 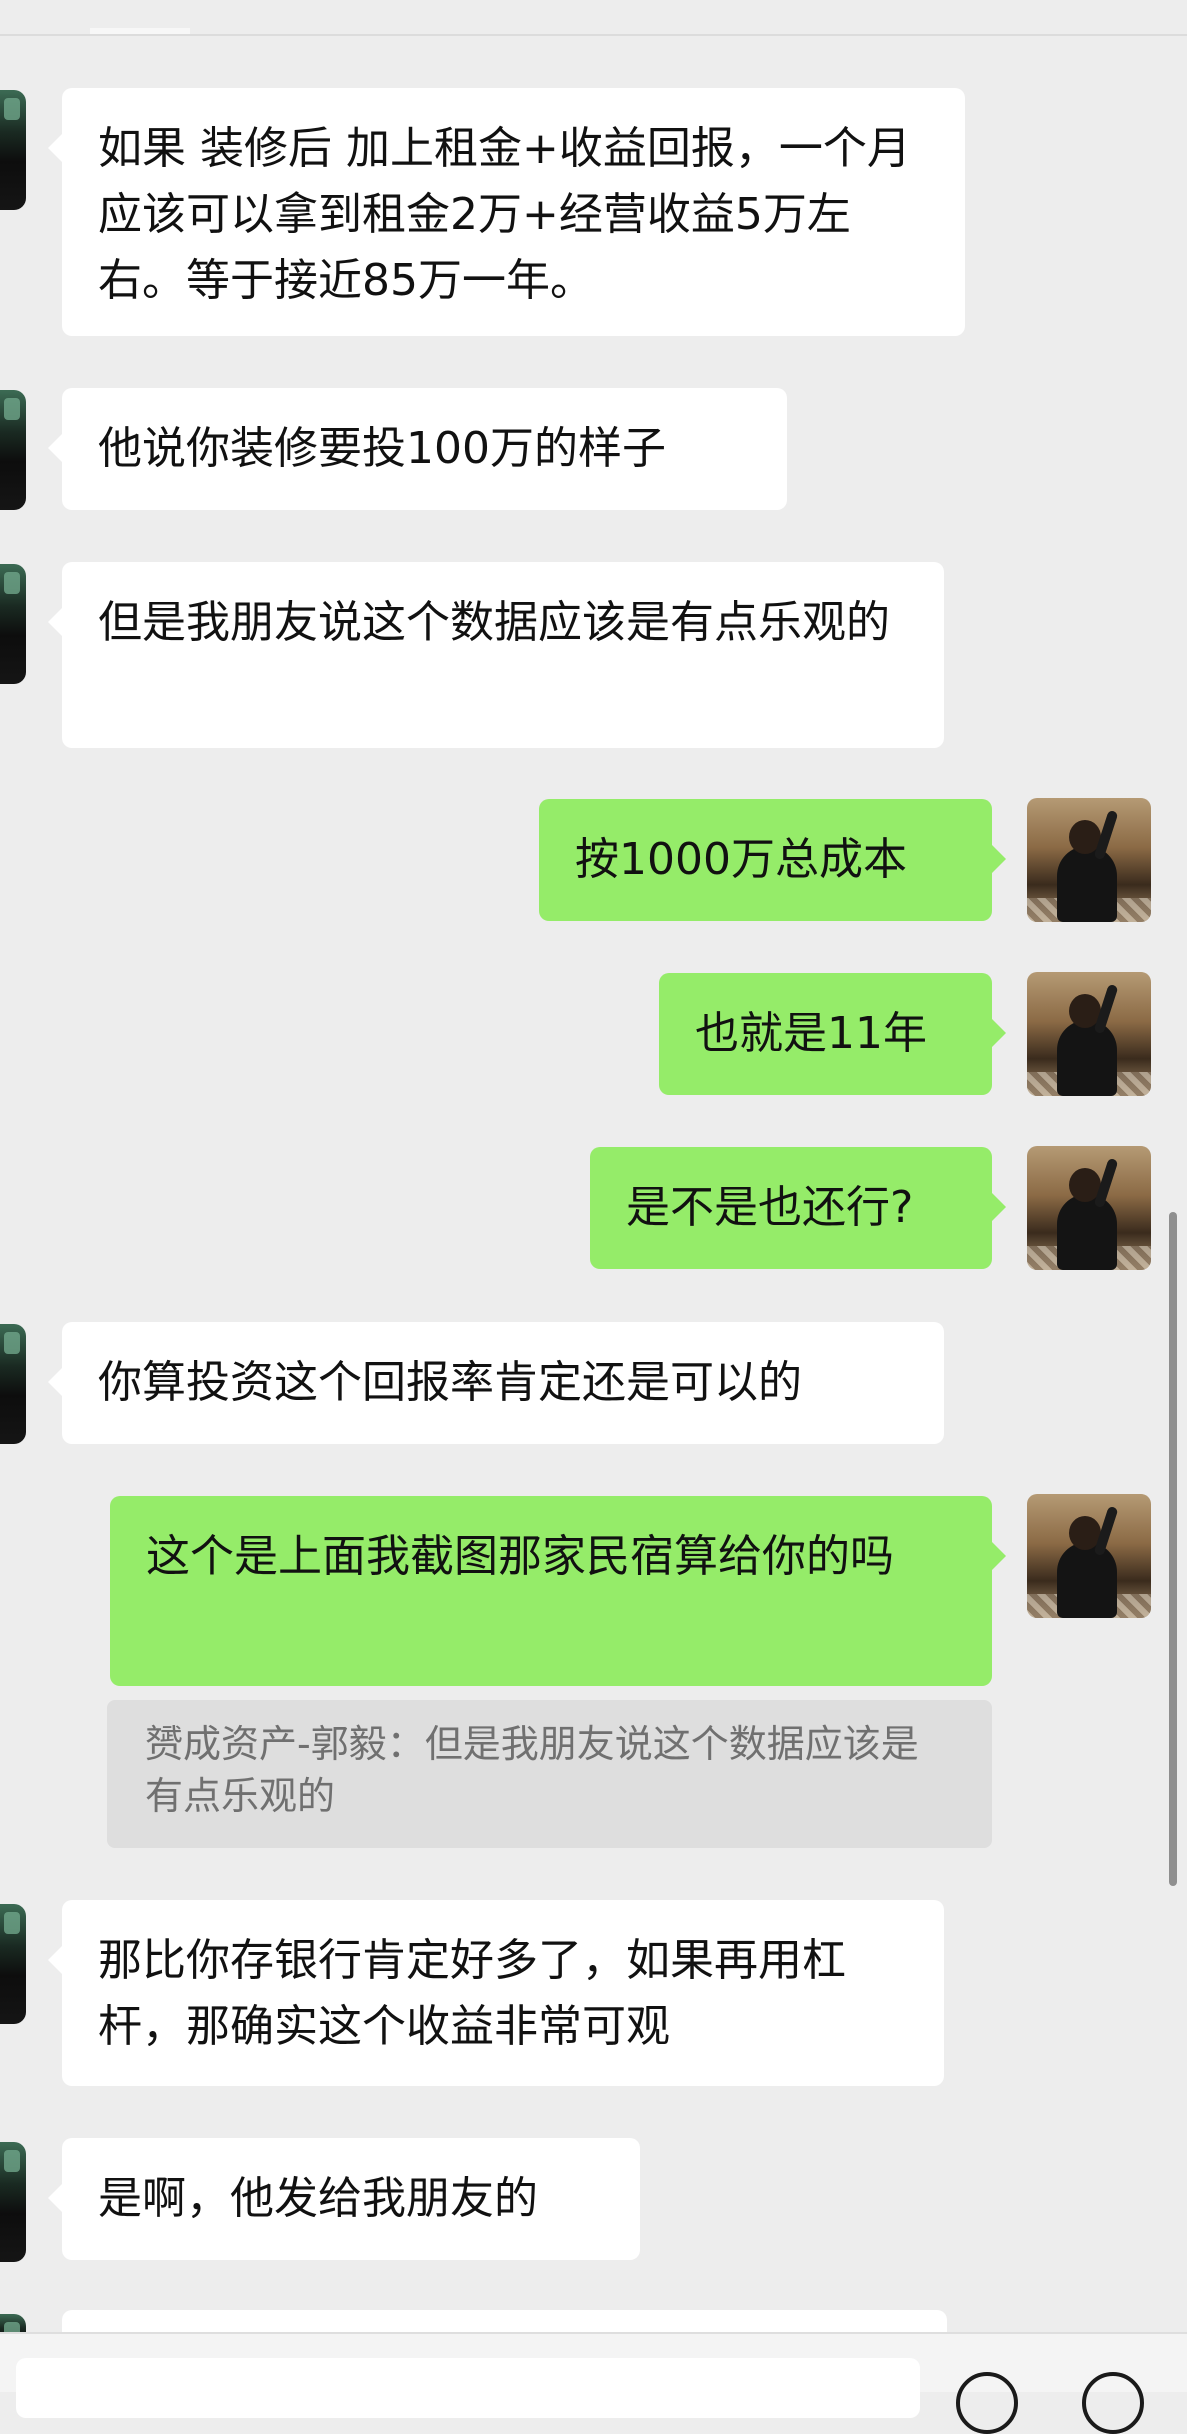 What do you see at coordinates (417, 449) in the screenshot?
I see `message-bubble-incoming: 他说你装修要投100万的样子` at bounding box center [417, 449].